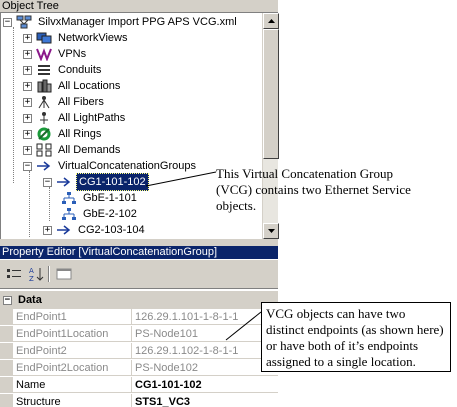  What do you see at coordinates (271, 21) in the screenshot?
I see `scroll-up-button` at bounding box center [271, 21].